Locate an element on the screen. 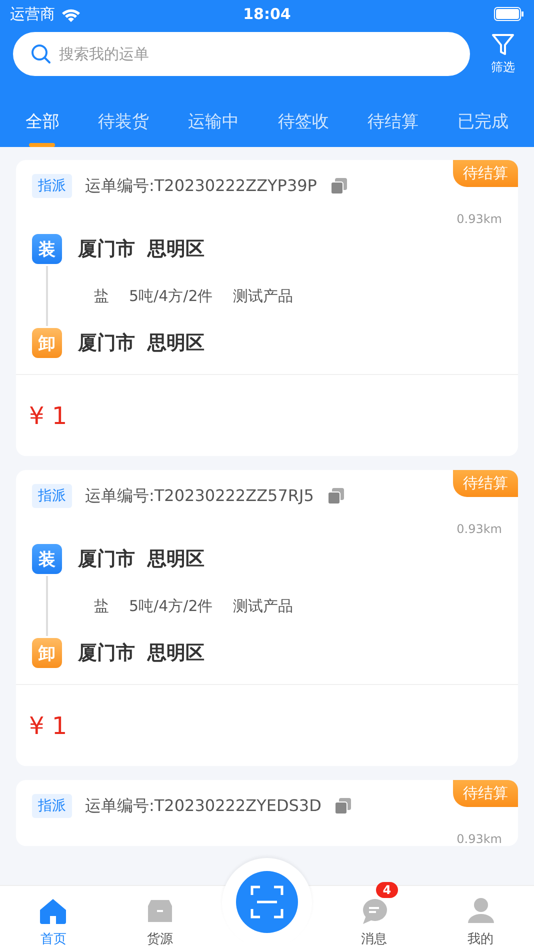  status-tab: 待签收 is located at coordinates (303, 121).